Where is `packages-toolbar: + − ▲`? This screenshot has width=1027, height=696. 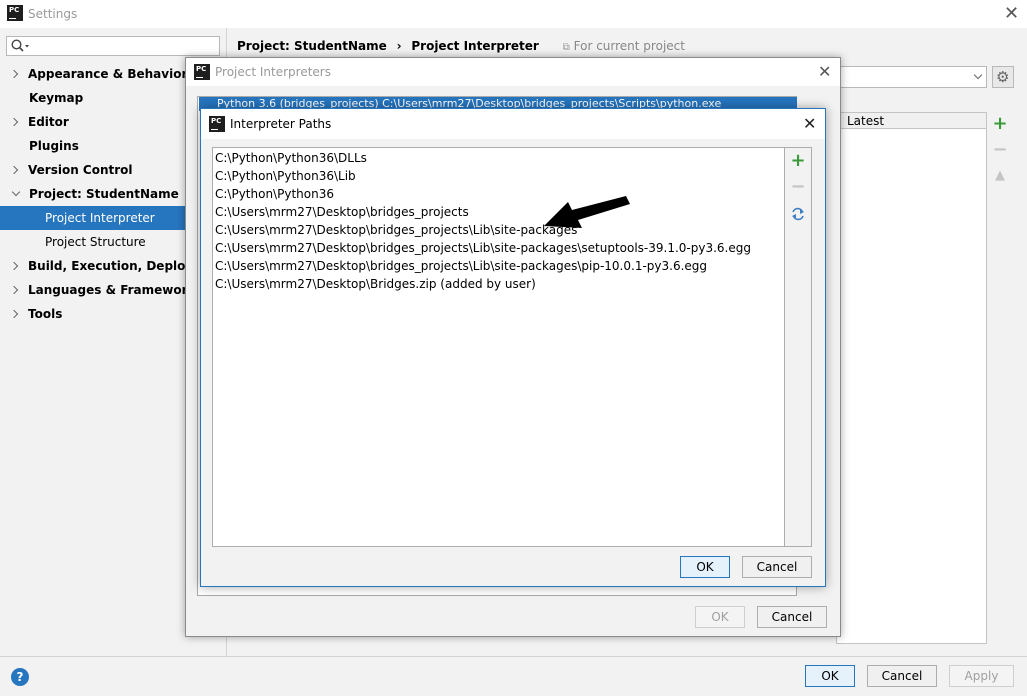
packages-toolbar: + − ▲ is located at coordinates (1001, 378).